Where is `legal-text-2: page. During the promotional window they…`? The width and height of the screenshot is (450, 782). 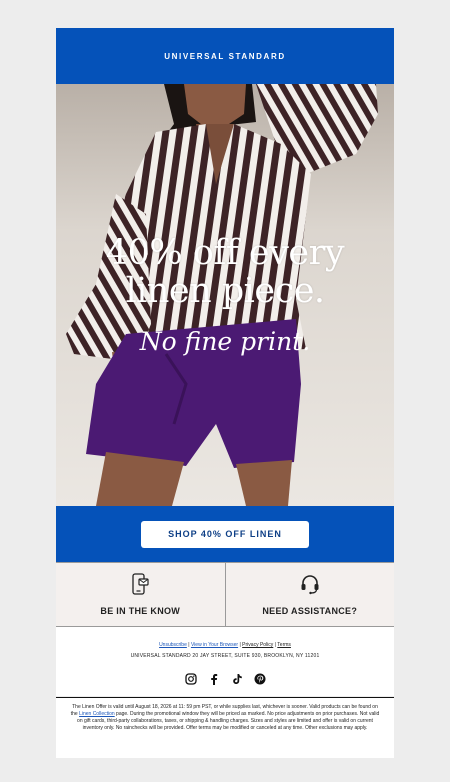
legal-text-2: page. During the promotional window they… is located at coordinates (228, 721).